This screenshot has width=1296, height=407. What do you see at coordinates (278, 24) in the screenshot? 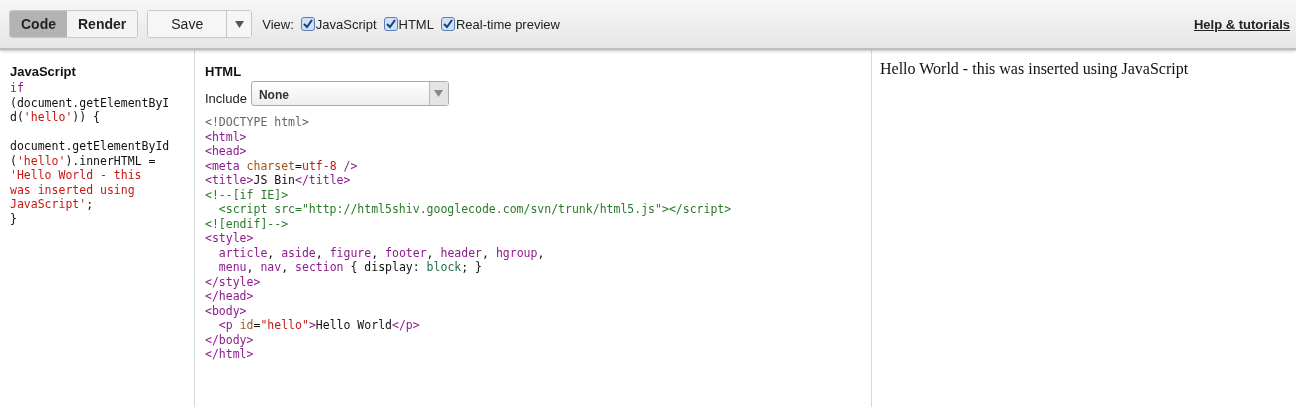
I see `view-label: View:` at bounding box center [278, 24].